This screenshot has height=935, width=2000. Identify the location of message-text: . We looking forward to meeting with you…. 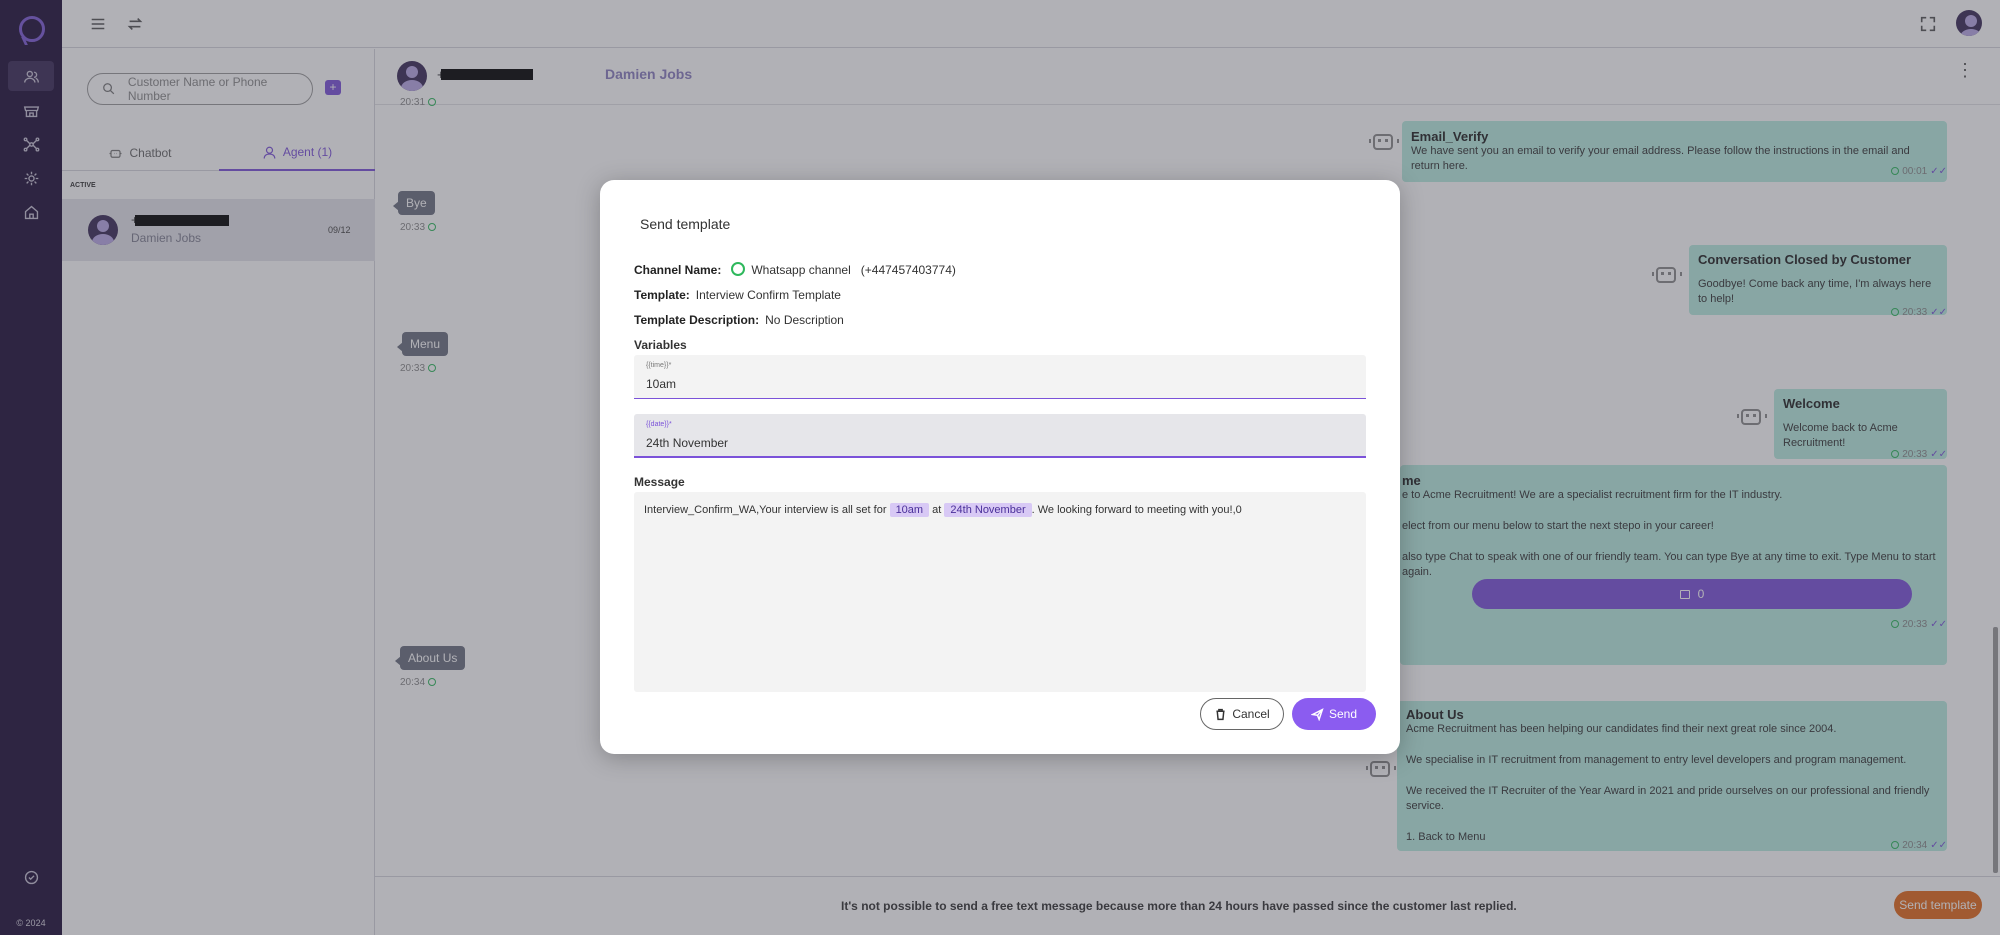
(1136, 510).